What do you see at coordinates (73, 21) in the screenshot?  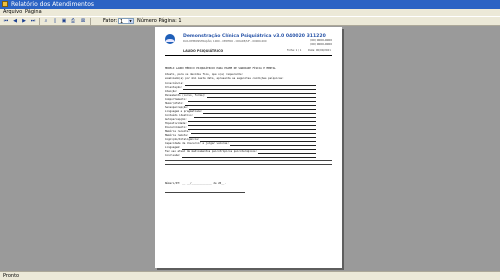 I see `print-button: ⎙` at bounding box center [73, 21].